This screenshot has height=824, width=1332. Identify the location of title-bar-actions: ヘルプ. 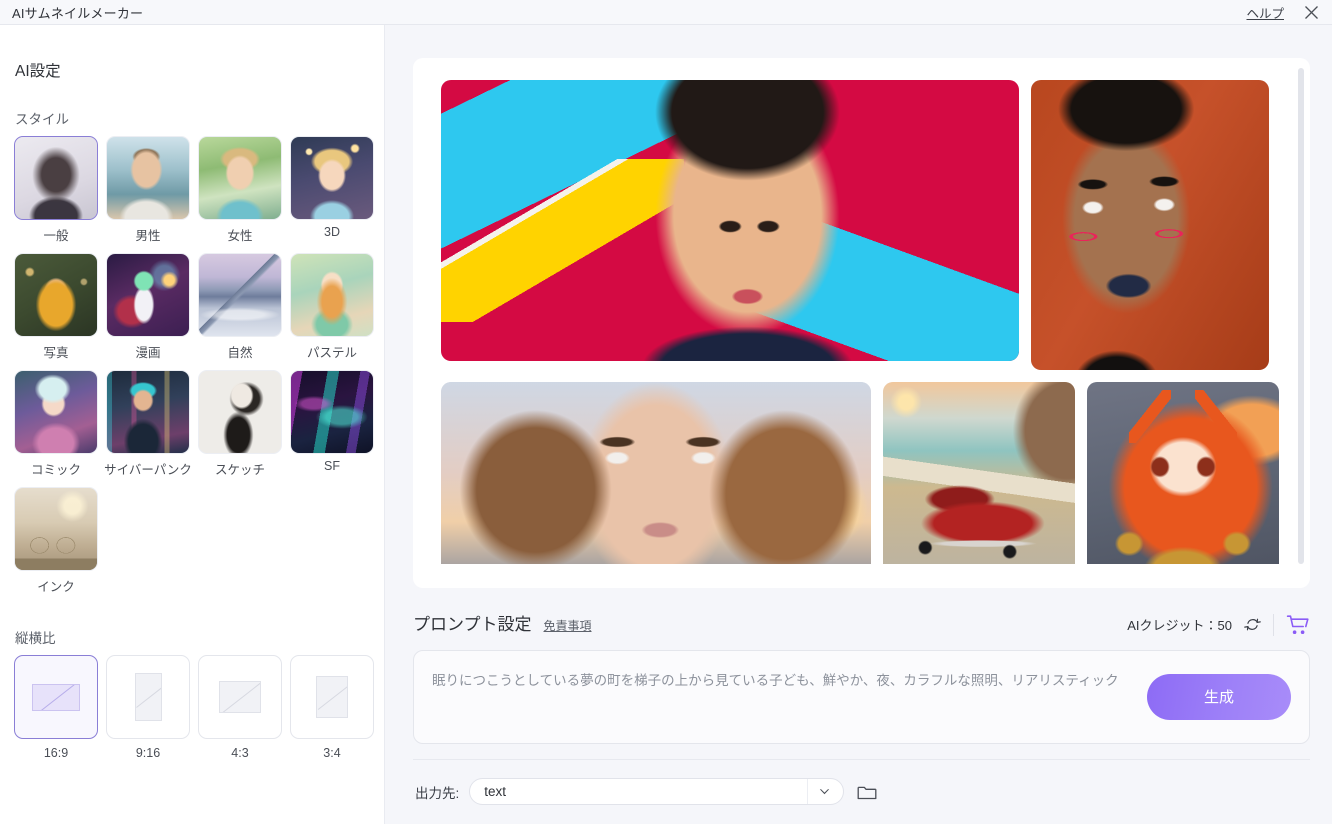
(1284, 12).